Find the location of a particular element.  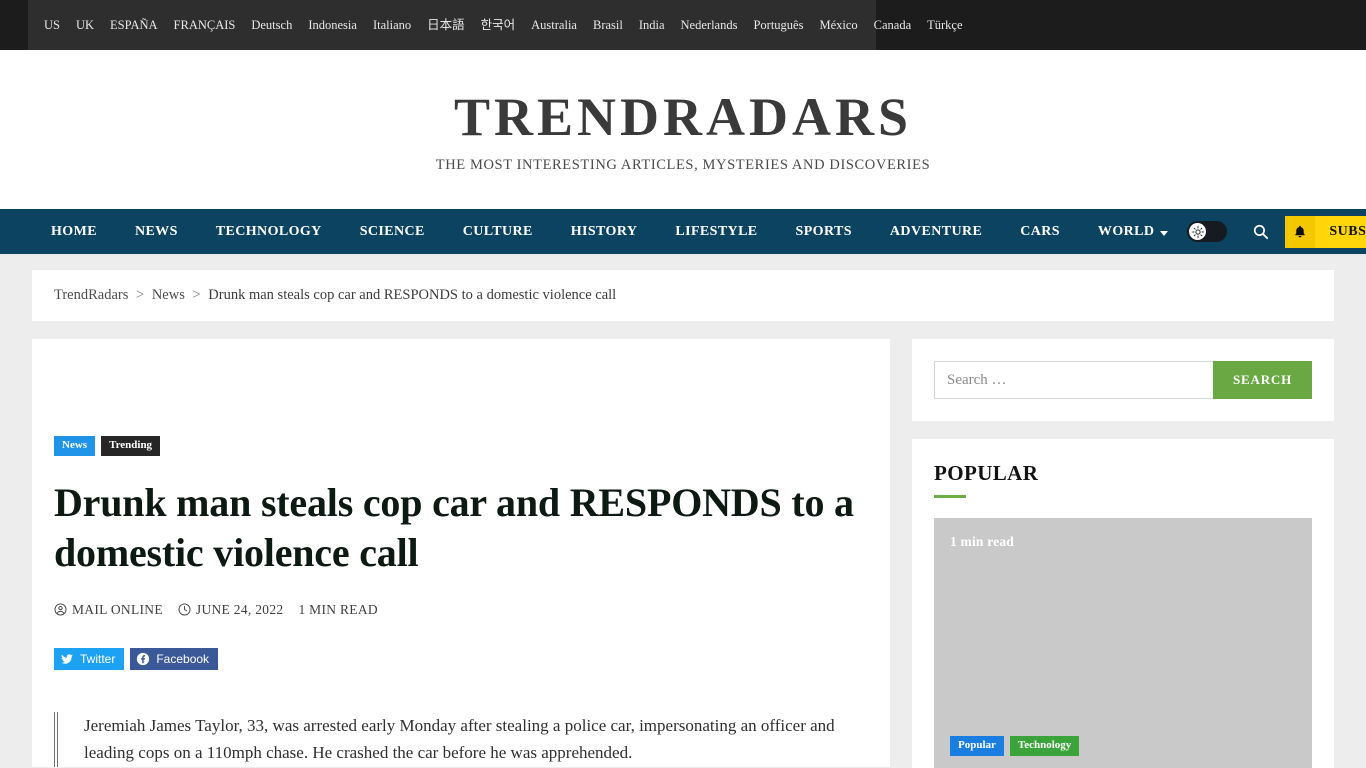

bell-icon is located at coordinates (1300, 231).